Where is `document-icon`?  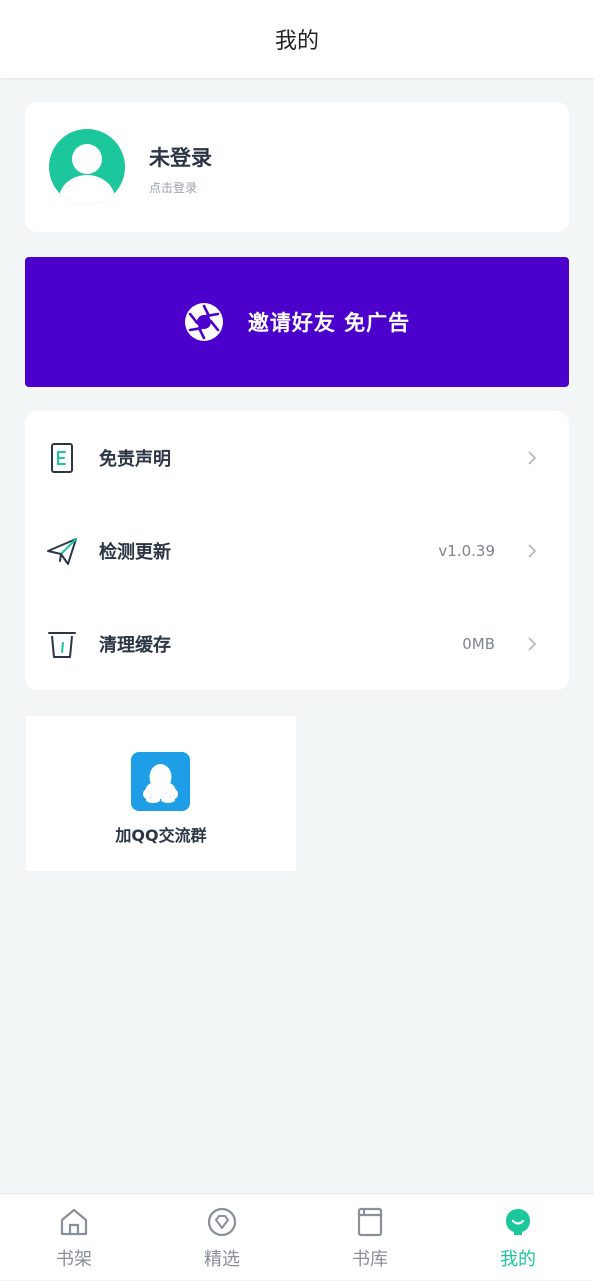 document-icon is located at coordinates (62, 457).